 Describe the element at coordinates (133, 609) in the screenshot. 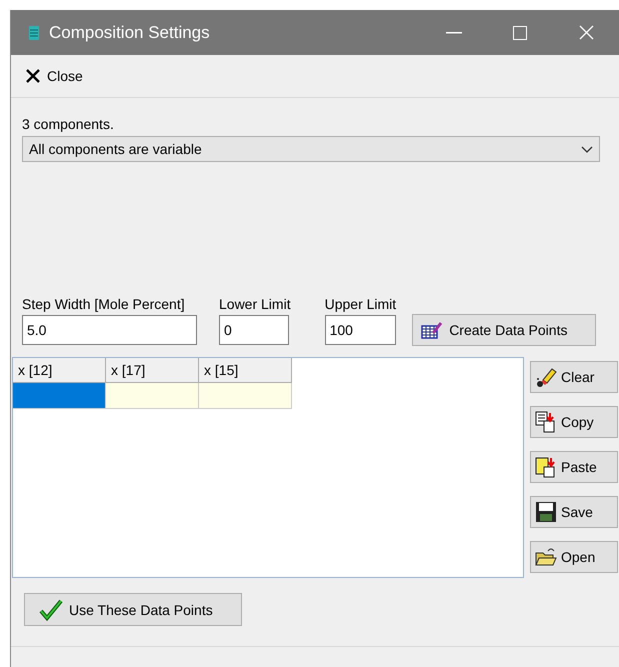

I see `use-data-points-button: Use These Data Points` at that location.